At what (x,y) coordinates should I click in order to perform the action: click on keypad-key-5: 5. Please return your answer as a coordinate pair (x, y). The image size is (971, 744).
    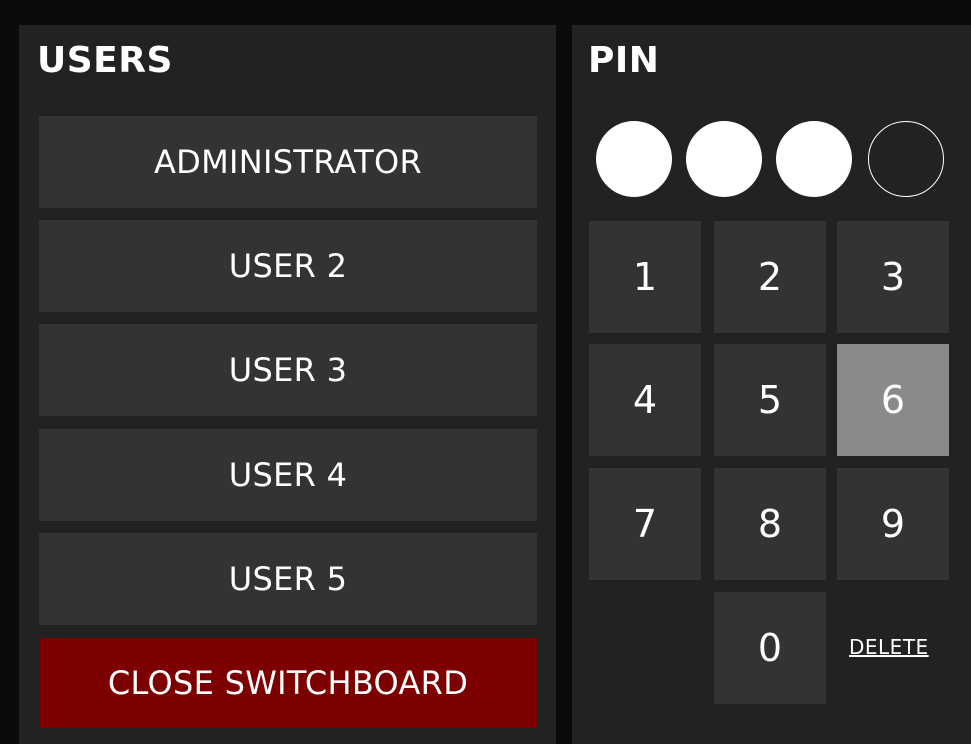
    Looking at the image, I should click on (770, 400).